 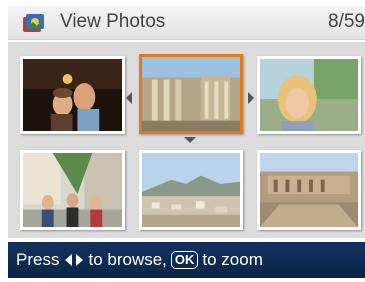 I want to click on left-triangle-icon, so click(x=69, y=260).